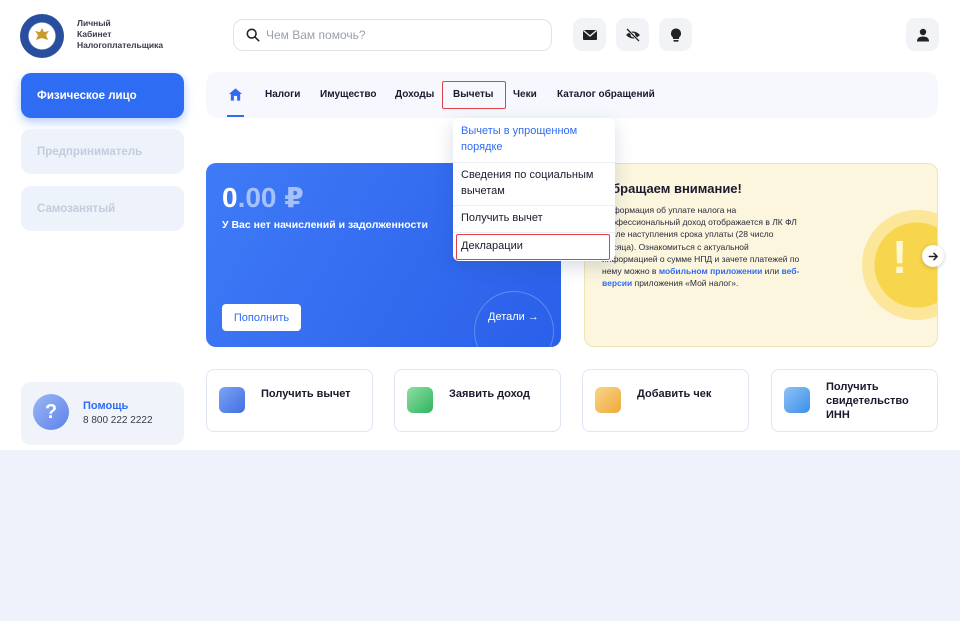 The height and width of the screenshot is (621, 960). What do you see at coordinates (51, 412) in the screenshot?
I see `question-icon: ?` at bounding box center [51, 412].